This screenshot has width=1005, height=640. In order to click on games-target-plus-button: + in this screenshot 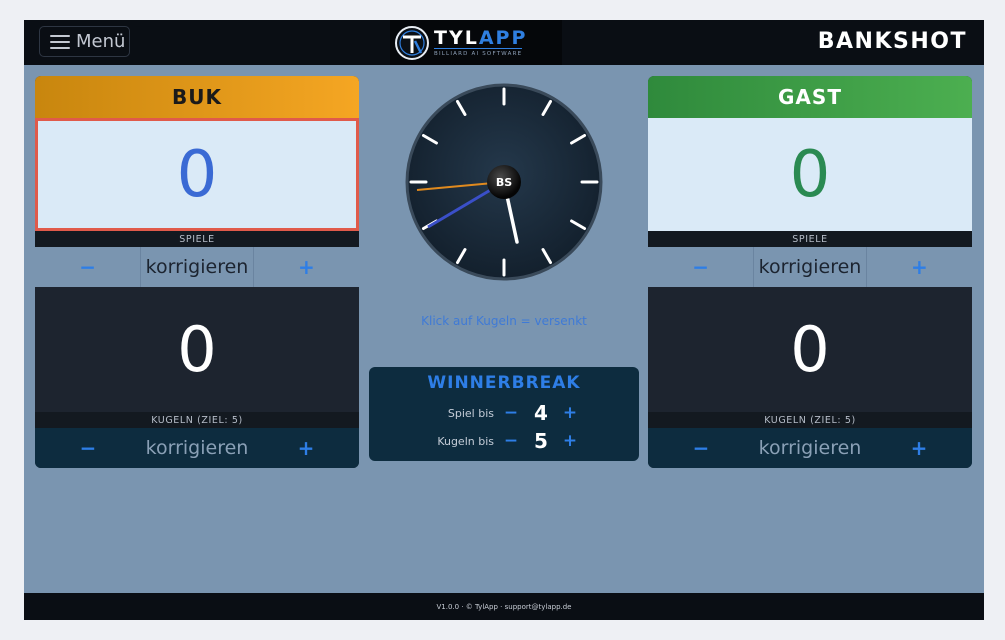, I will do `click(570, 413)`.